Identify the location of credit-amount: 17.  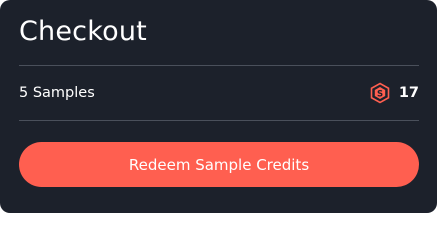
(408, 93).